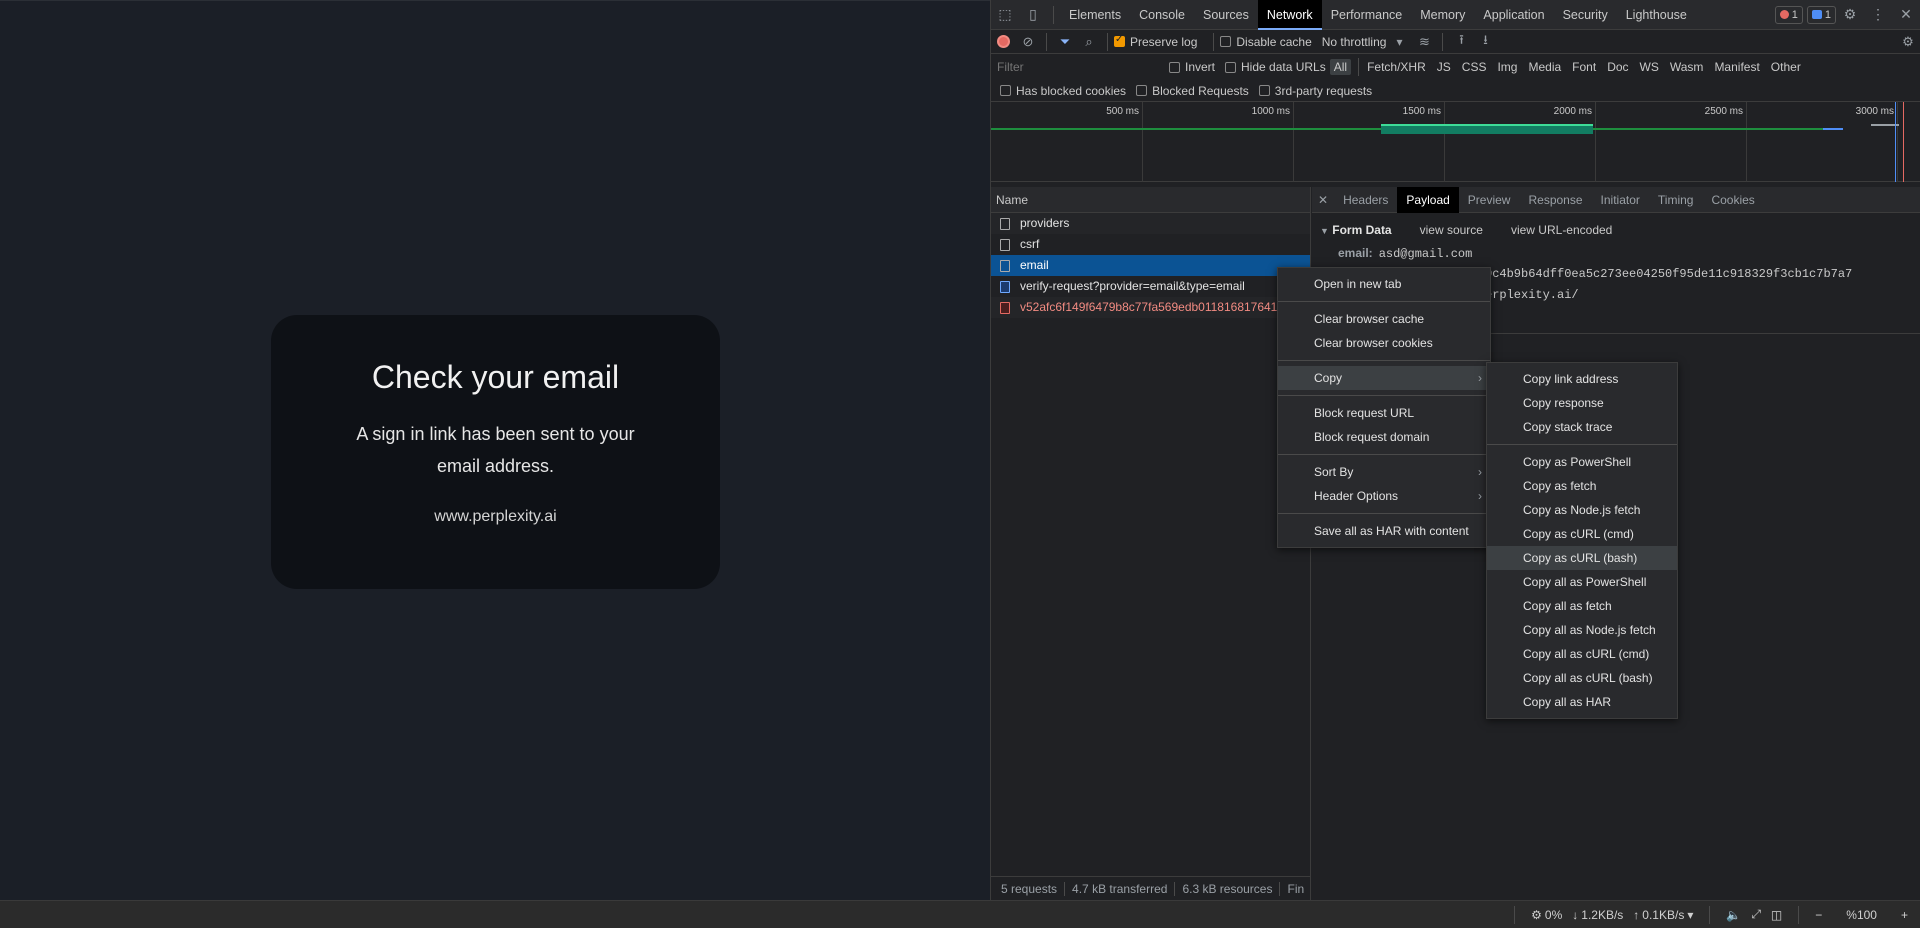 This screenshot has width=1920, height=928. I want to click on invert-checkbox, so click(1174, 67).